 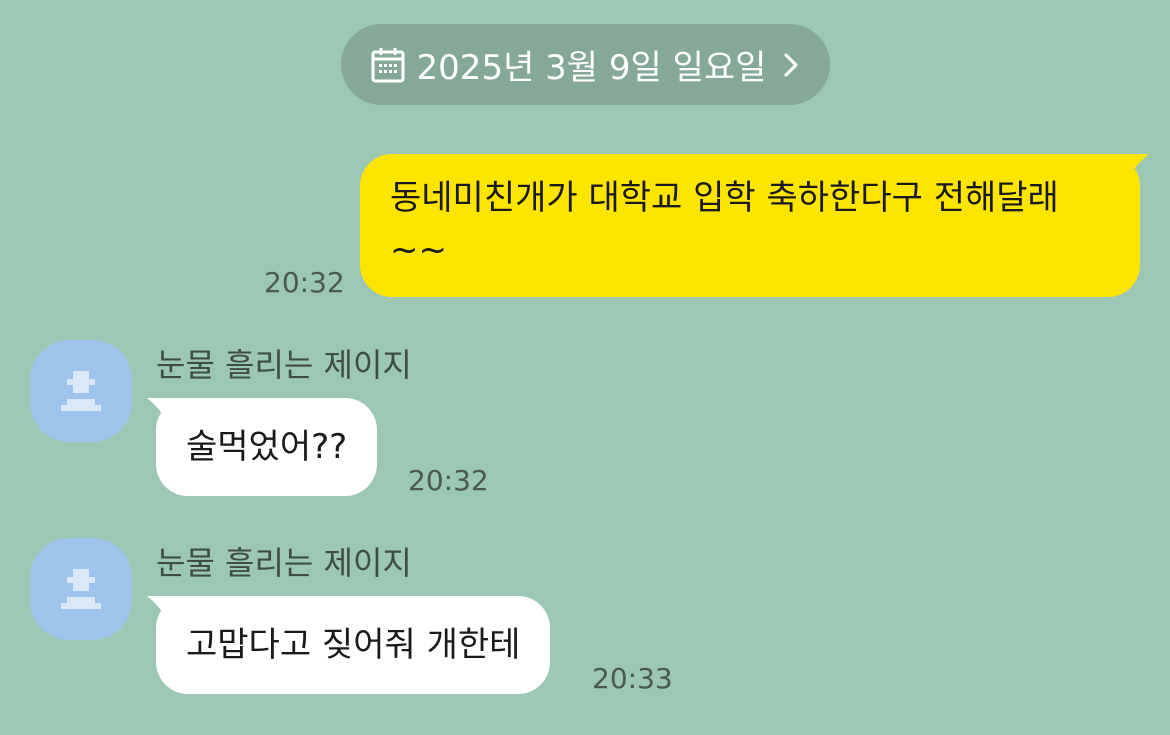 I want to click on chevron-right-icon, so click(x=791, y=65).